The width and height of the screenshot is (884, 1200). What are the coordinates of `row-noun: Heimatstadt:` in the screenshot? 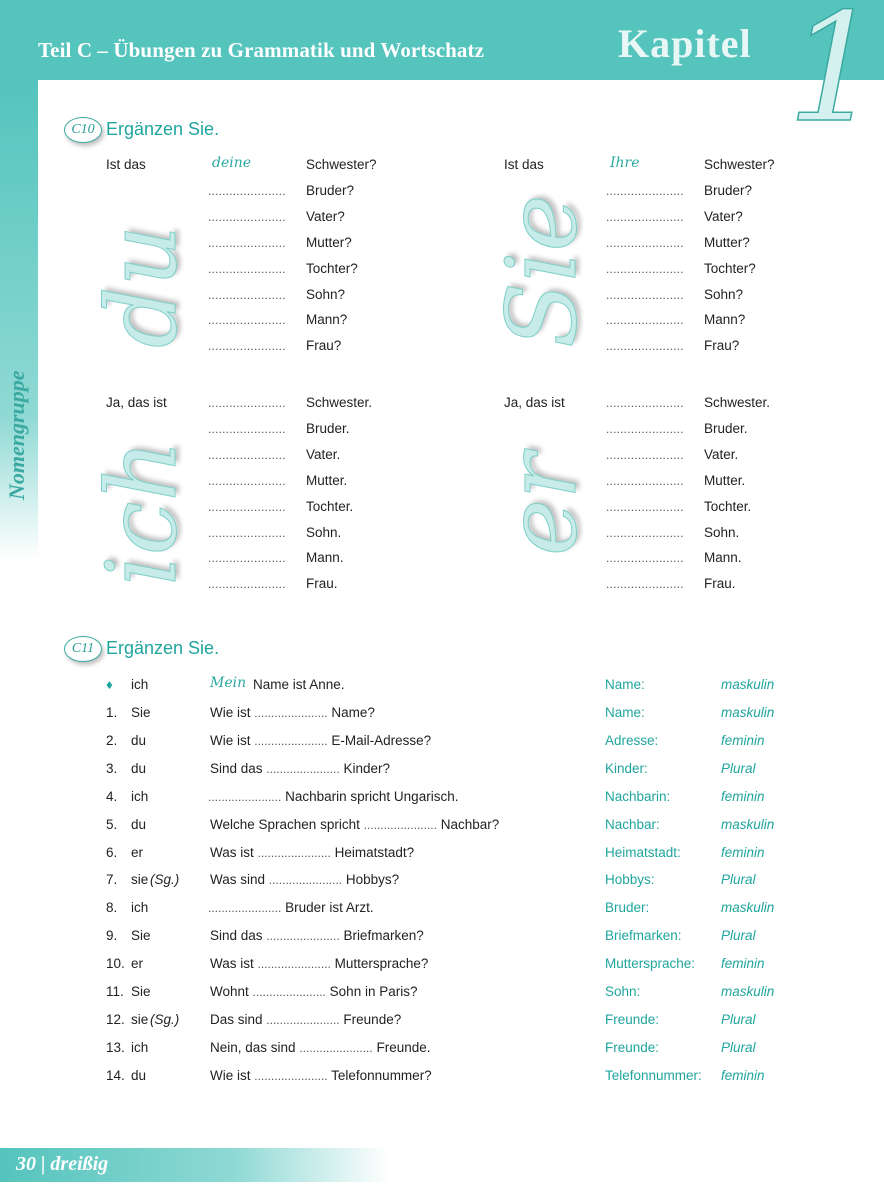 It's located at (643, 852).